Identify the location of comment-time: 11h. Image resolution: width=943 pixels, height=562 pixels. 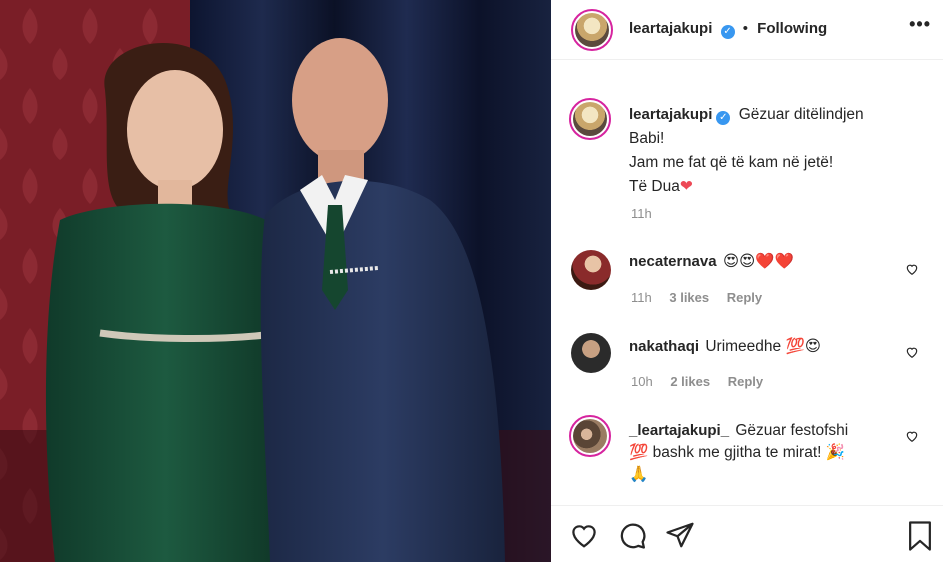
(641, 297).